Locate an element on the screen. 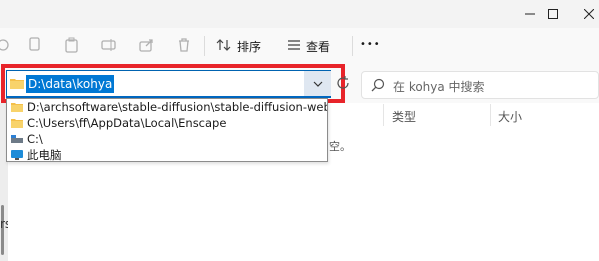  maximize-icon is located at coordinates (553, 14).